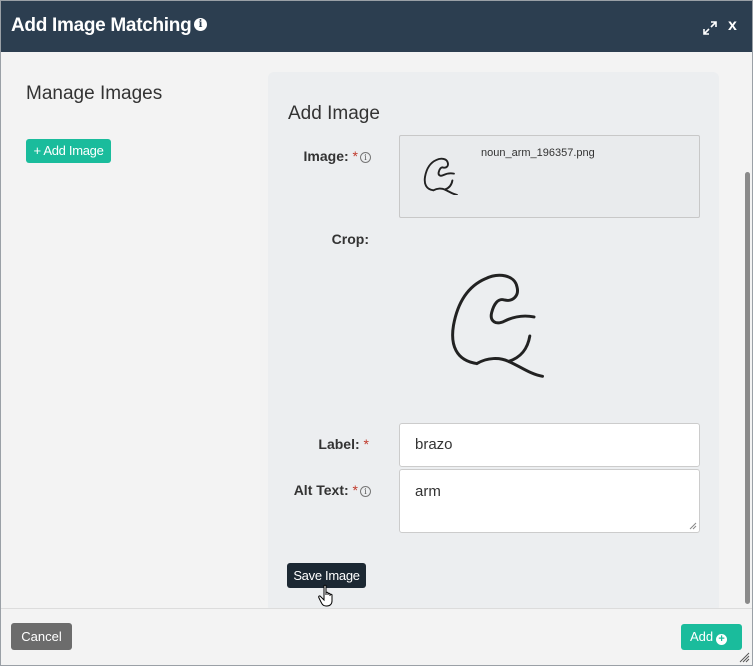 This screenshot has width=753, height=666. I want to click on dialog-title: Add Image Matching, so click(101, 25).